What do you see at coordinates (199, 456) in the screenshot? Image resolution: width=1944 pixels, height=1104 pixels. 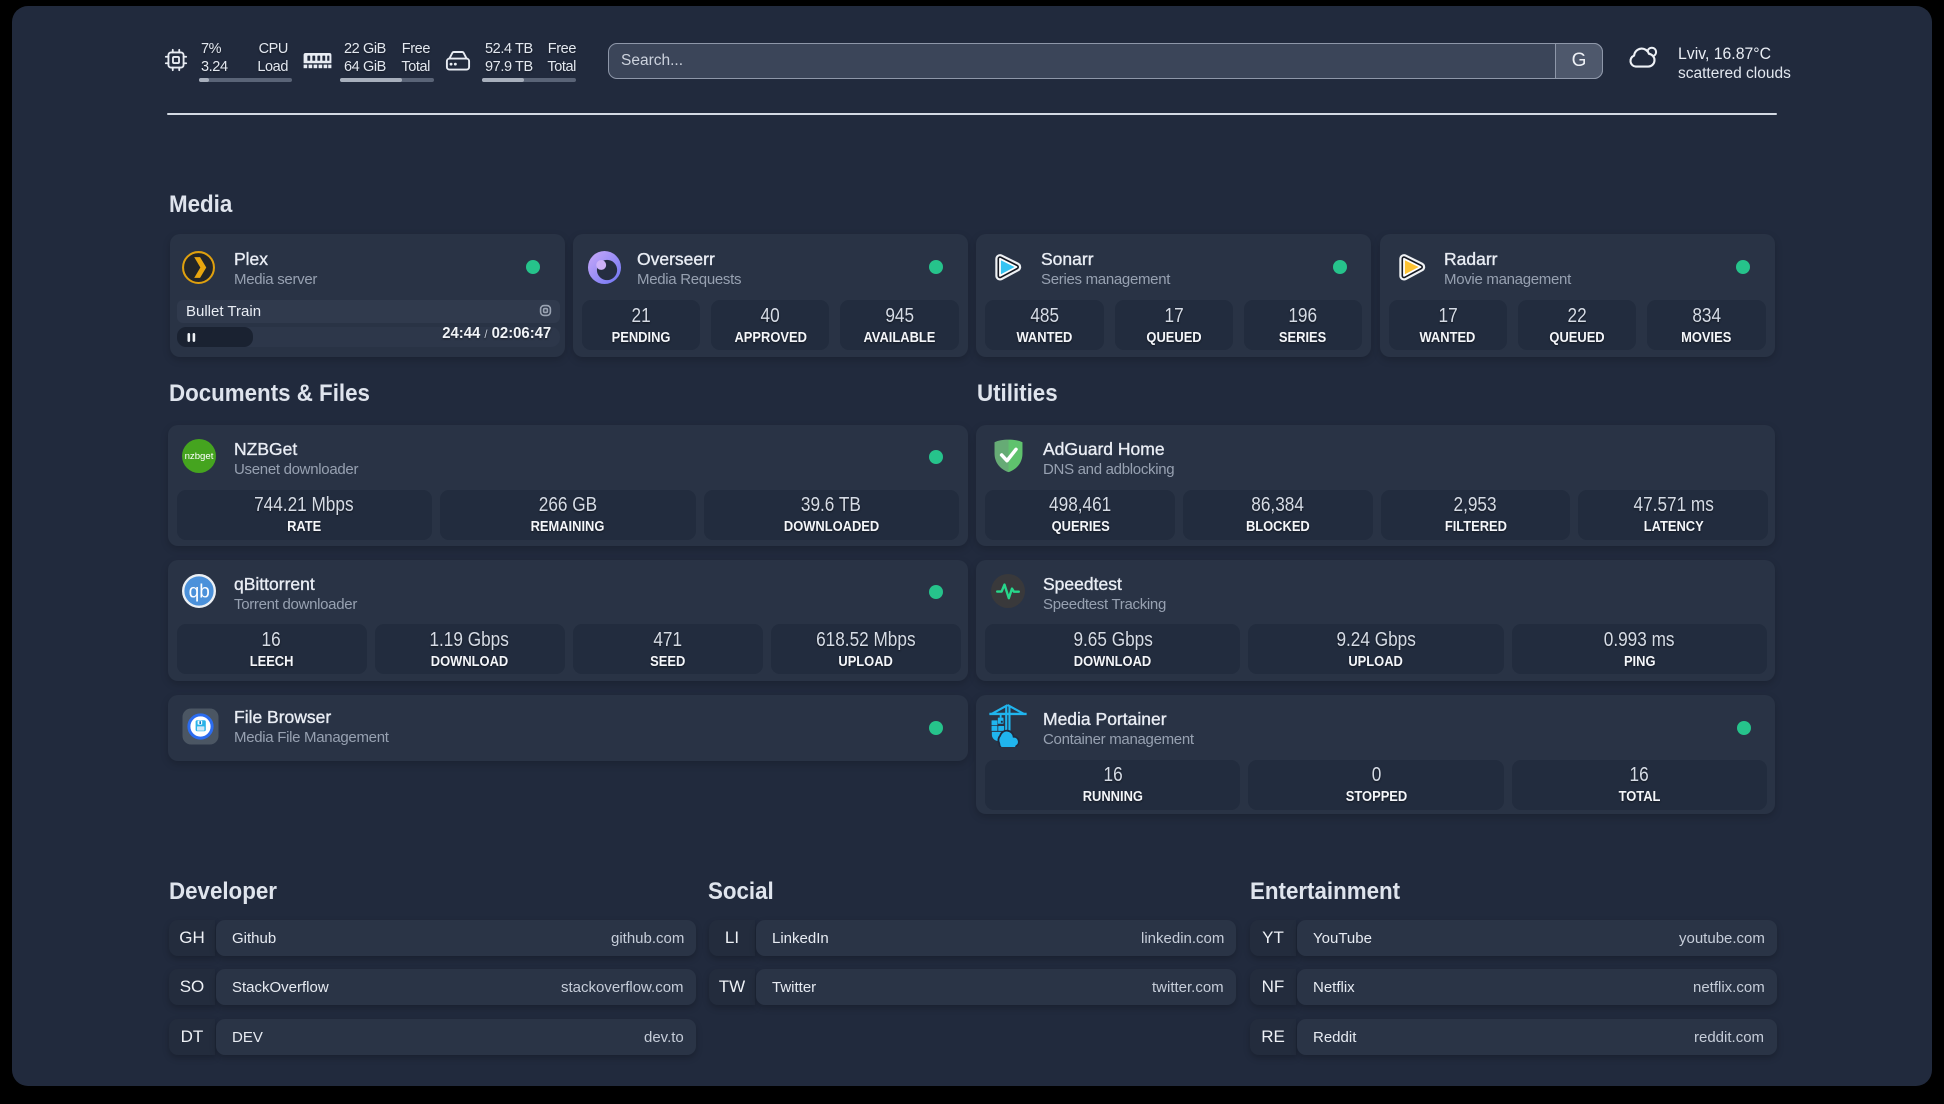 I see `svg-text: nzbget` at bounding box center [199, 456].